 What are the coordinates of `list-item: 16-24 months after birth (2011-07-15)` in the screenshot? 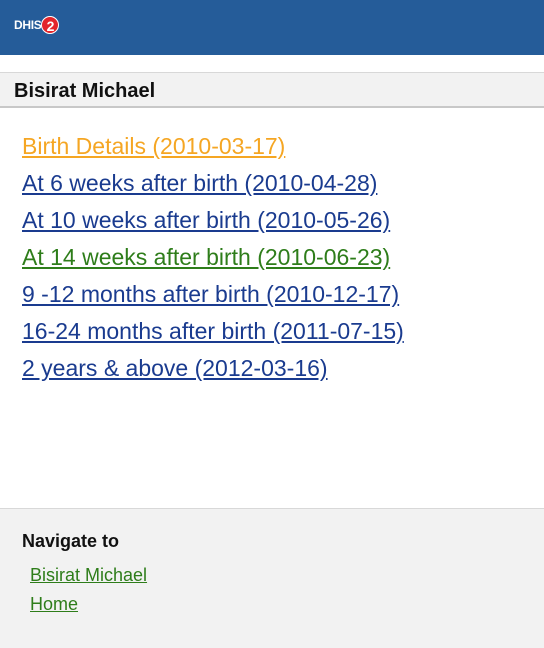 It's located at (213, 331).